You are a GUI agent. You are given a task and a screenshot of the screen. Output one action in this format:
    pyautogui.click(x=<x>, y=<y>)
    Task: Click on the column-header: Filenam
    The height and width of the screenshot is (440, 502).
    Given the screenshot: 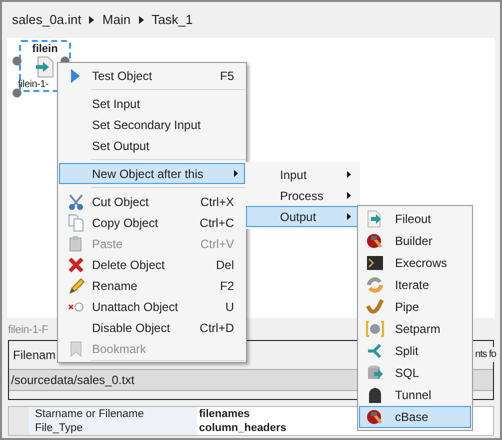 What is the action you would take?
    pyautogui.click(x=34, y=355)
    